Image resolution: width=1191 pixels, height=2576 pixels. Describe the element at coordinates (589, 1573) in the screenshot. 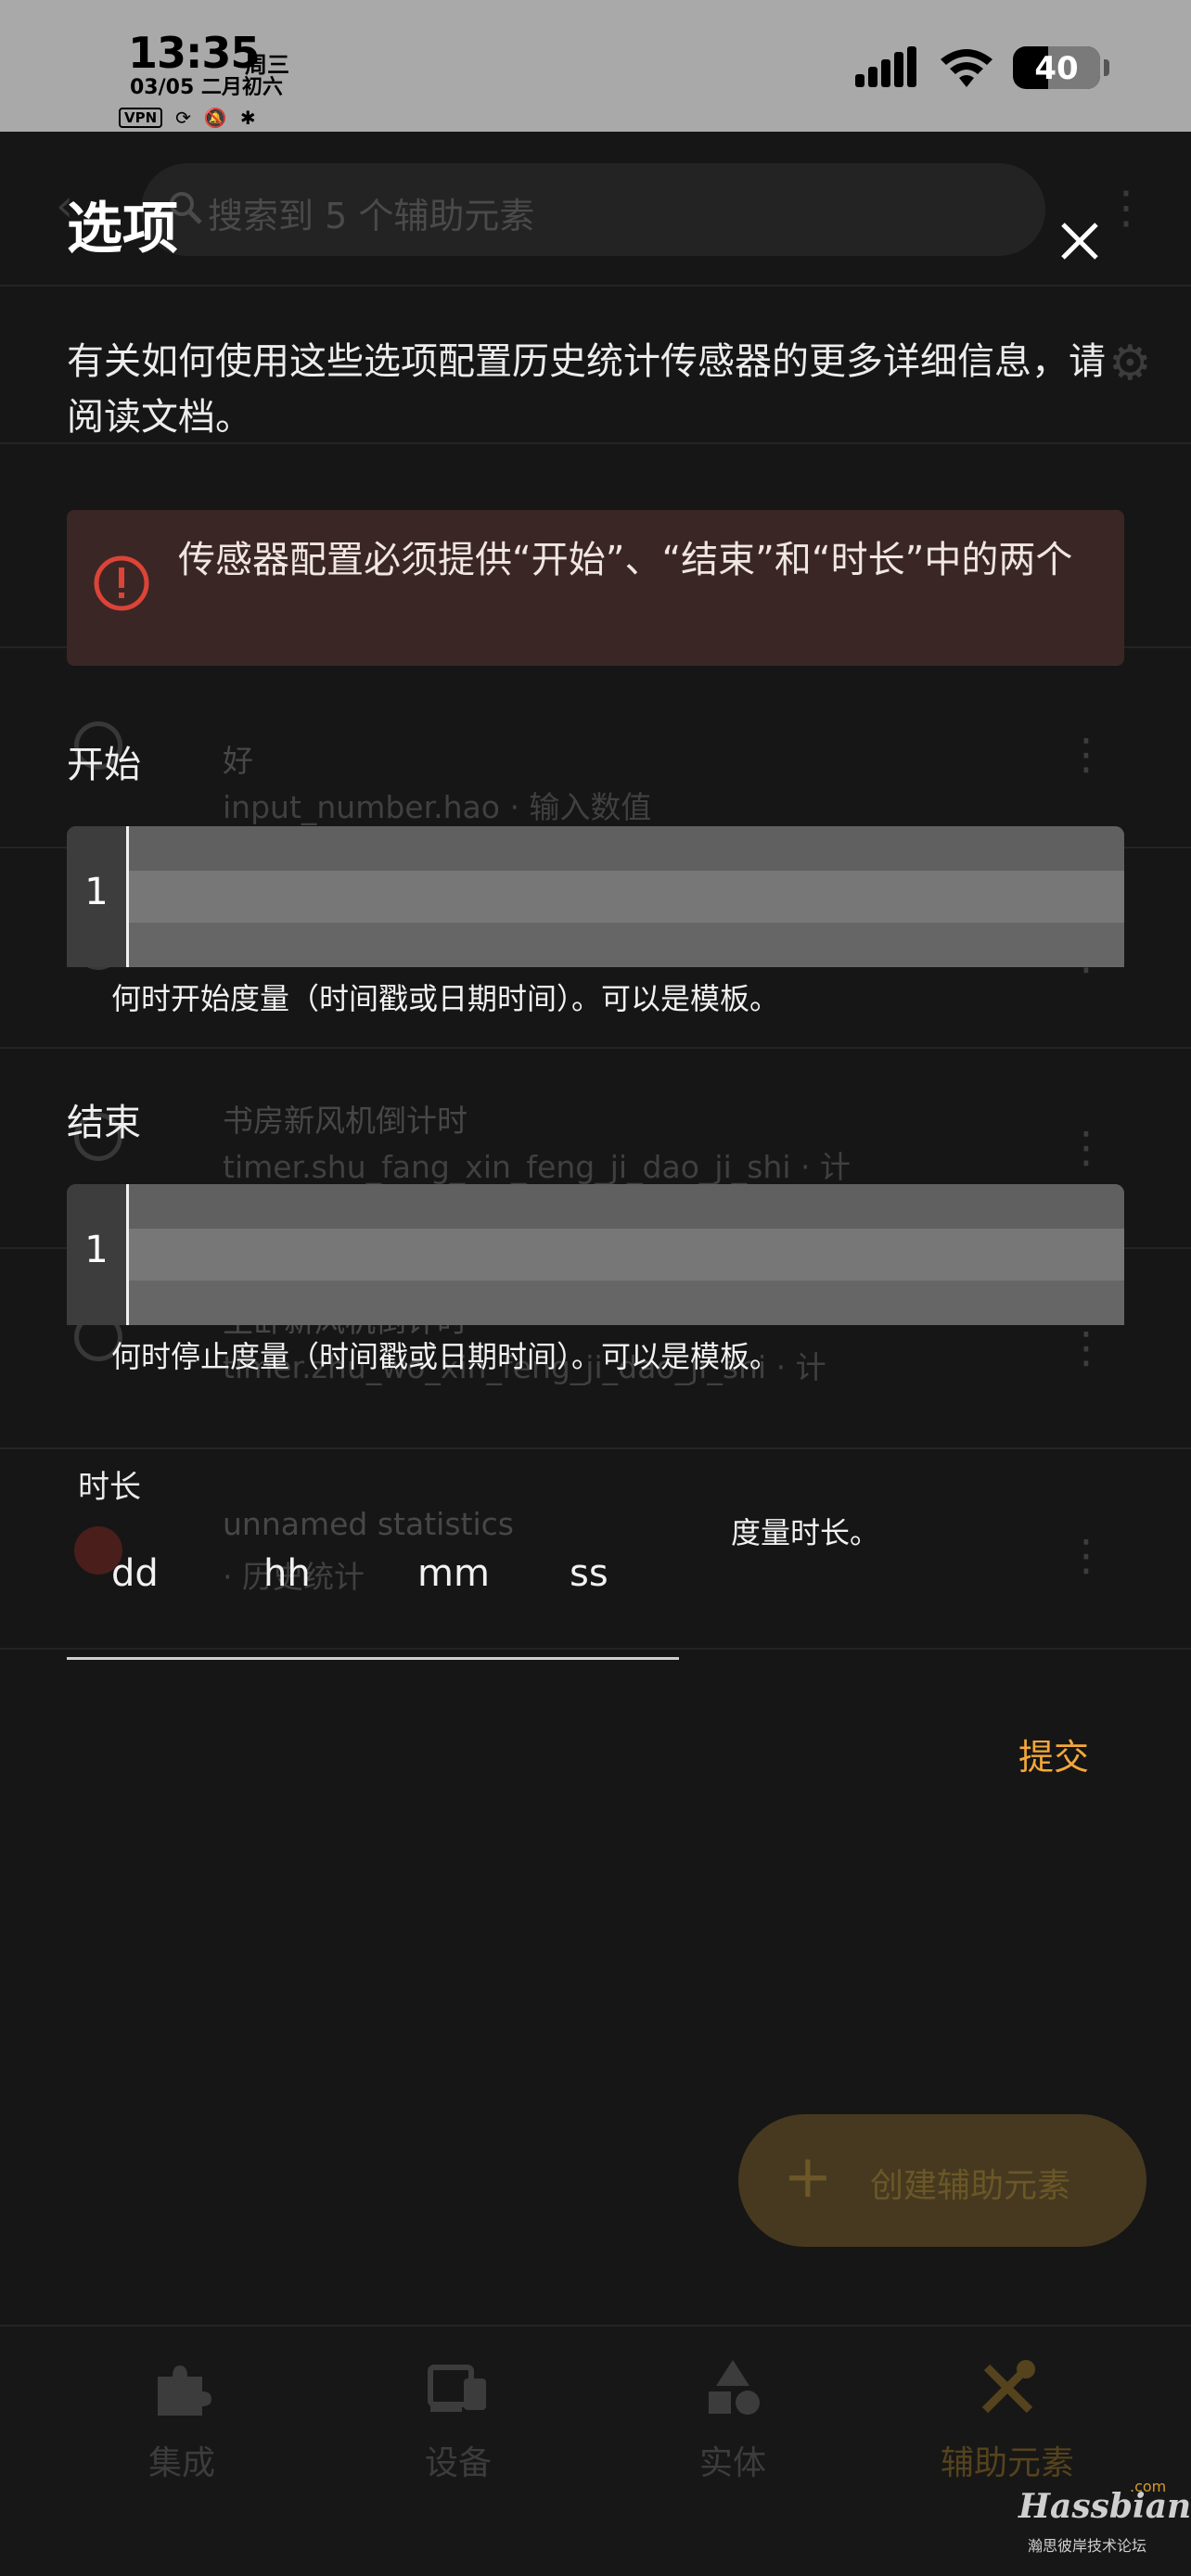

I see `duration-seconds-field: ss` at that location.